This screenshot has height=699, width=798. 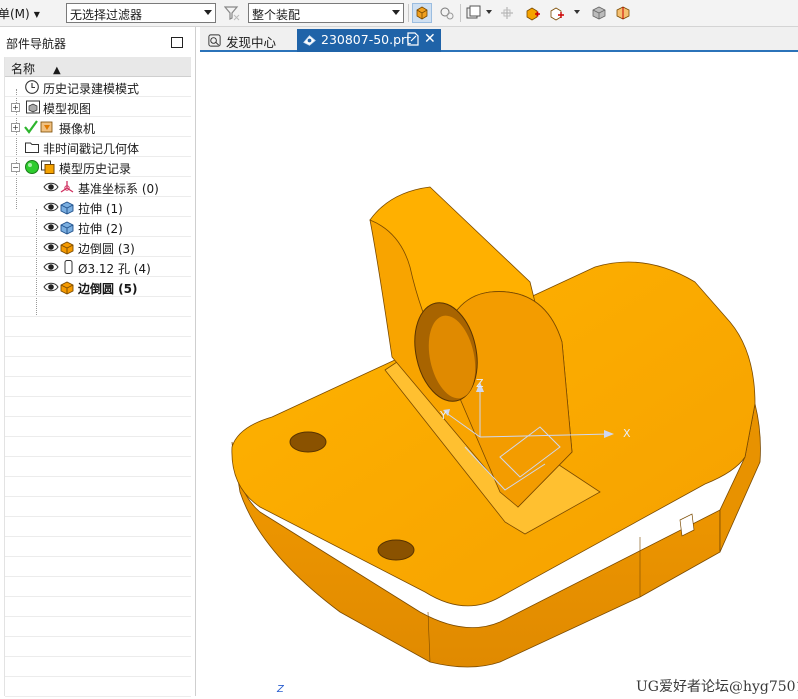 I want to click on folder-icon, so click(x=32, y=147).